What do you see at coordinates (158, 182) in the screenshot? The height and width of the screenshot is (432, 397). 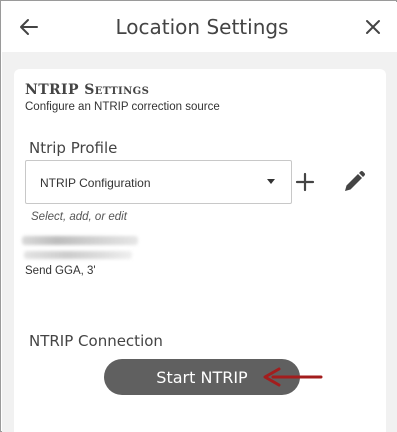 I see `ntrip-profile-select: NTRIP Configuration` at bounding box center [158, 182].